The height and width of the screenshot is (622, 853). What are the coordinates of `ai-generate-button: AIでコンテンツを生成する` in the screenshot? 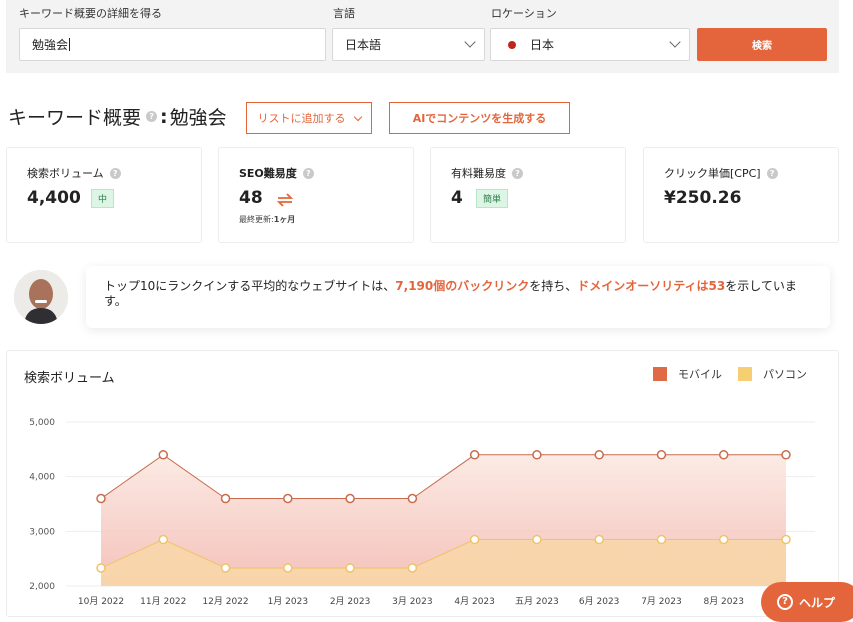 It's located at (479, 118).